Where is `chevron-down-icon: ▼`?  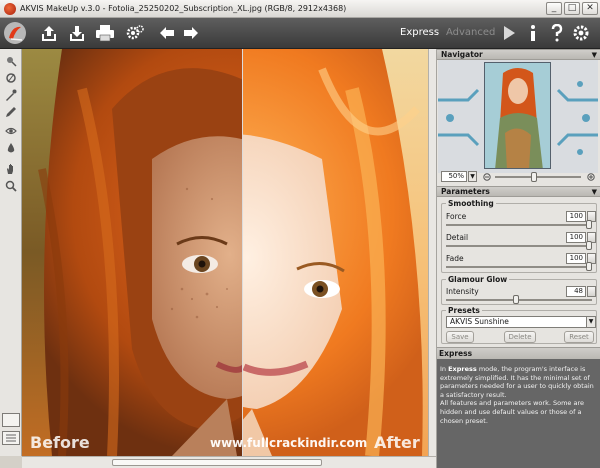 chevron-down-icon: ▼ is located at coordinates (590, 322).